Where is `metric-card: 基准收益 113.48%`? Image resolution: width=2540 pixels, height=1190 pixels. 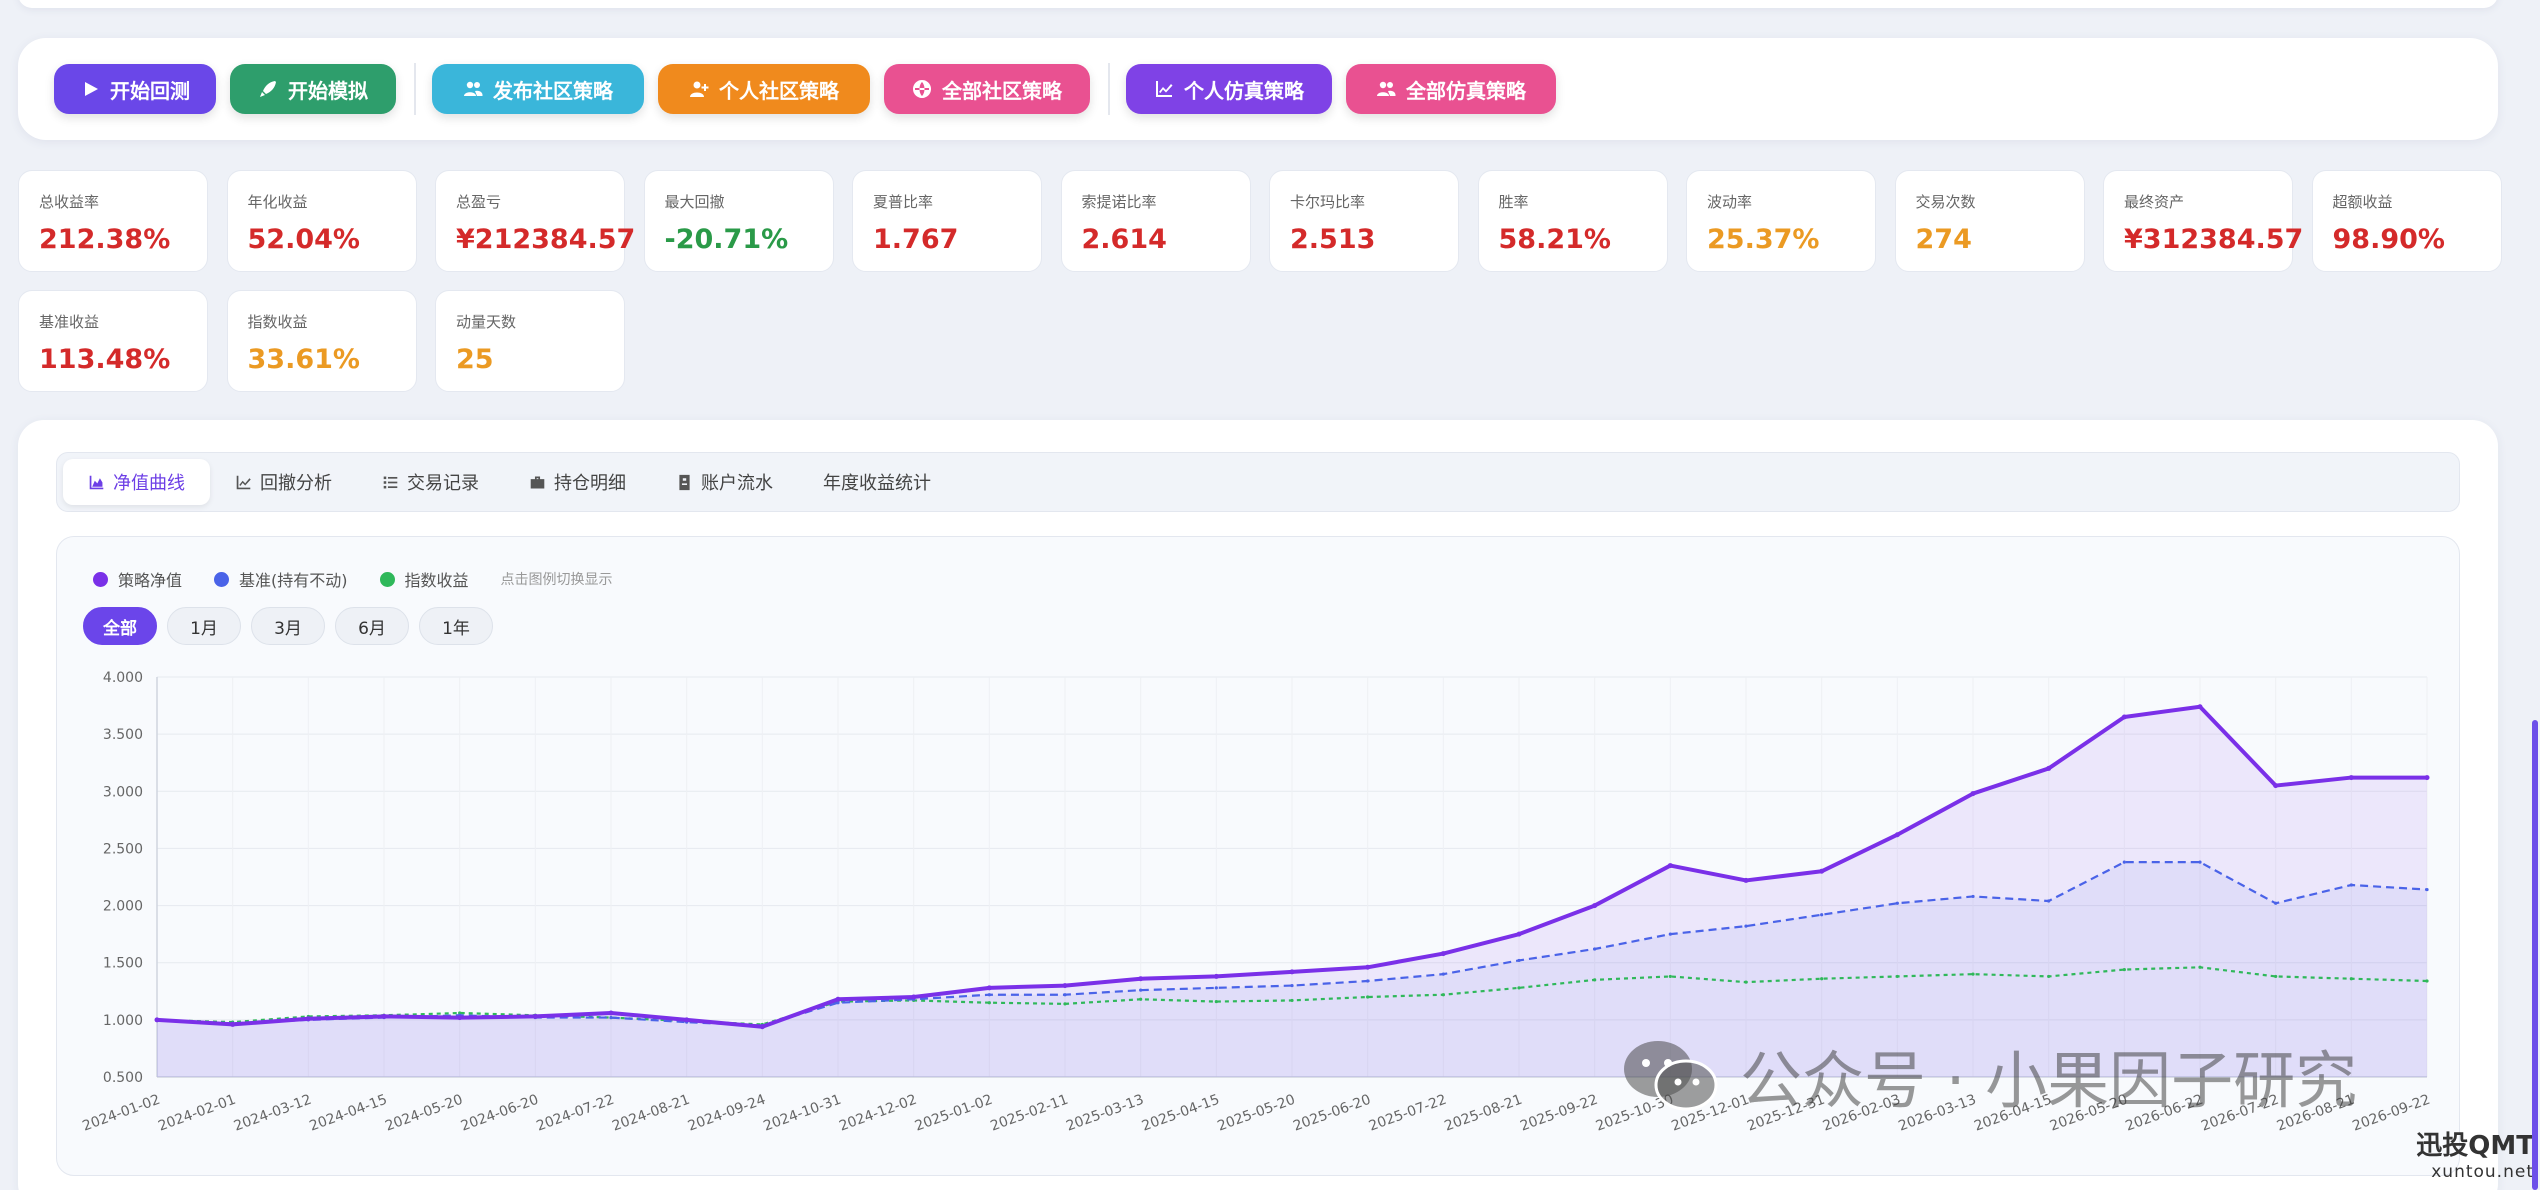
metric-card: 基准收益 113.48% is located at coordinates (113, 341).